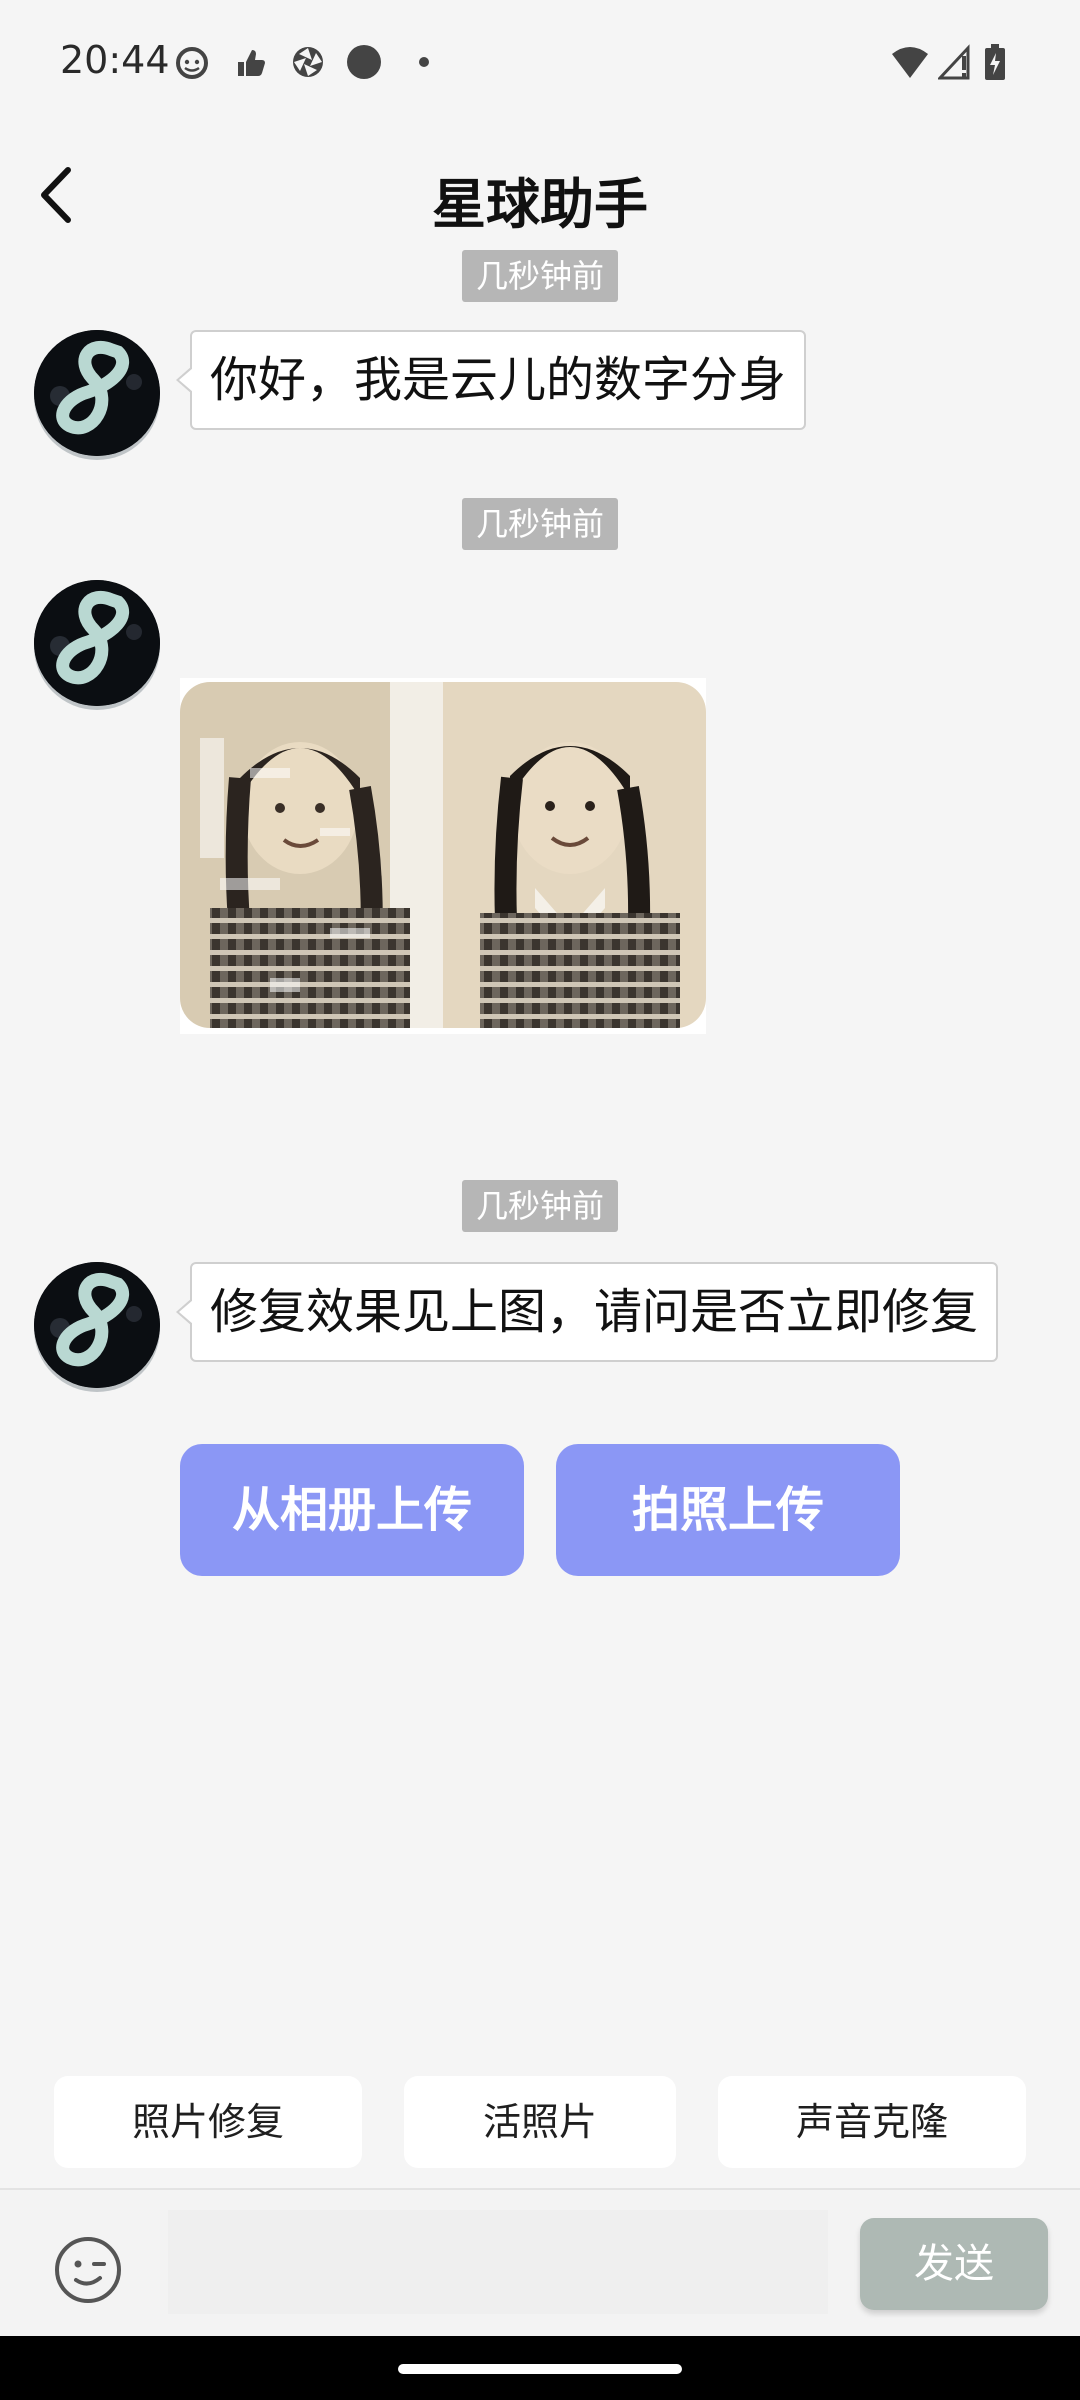 The width and height of the screenshot is (1080, 2400). Describe the element at coordinates (540, 65) in the screenshot. I see `status-bar: 20:44` at that location.